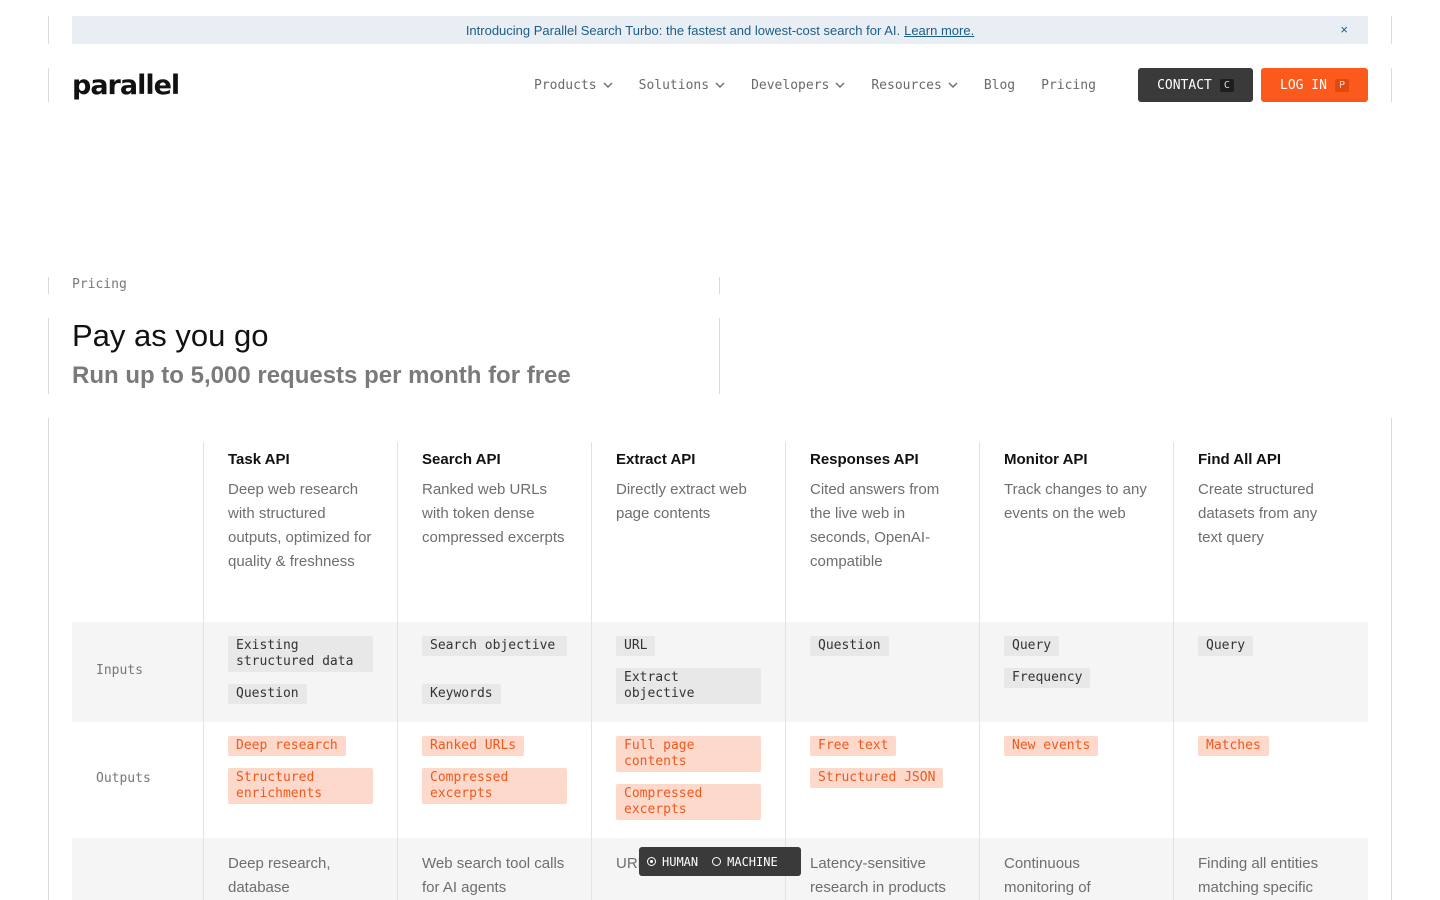 This screenshot has height=900, width=1440. Describe the element at coordinates (1240, 459) in the screenshot. I see `api-title: Find All API` at that location.